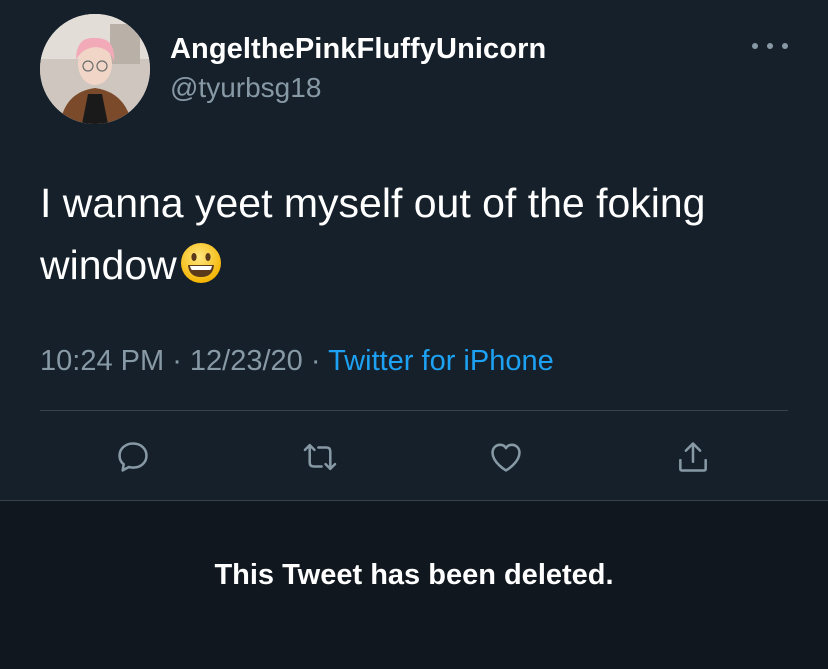  I want to click on tweet-metadata: 10:24 PM · 12/23/20 · Twitter for iPhone, so click(297, 361).